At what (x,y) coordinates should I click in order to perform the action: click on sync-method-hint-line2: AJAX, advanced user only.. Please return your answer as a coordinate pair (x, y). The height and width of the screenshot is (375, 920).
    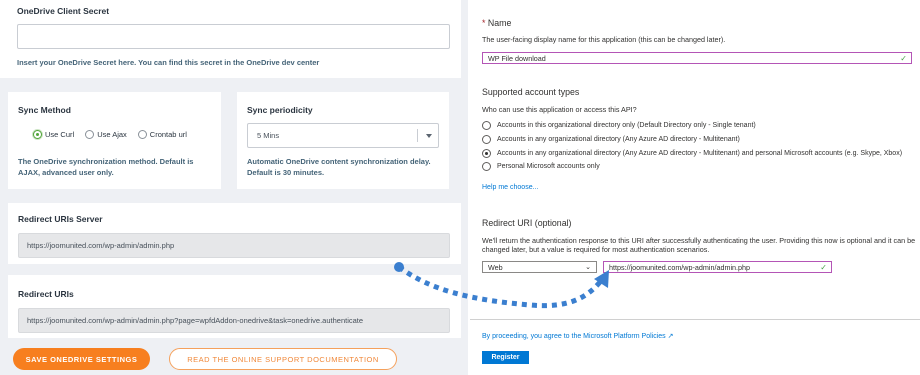
    Looking at the image, I should click on (66, 172).